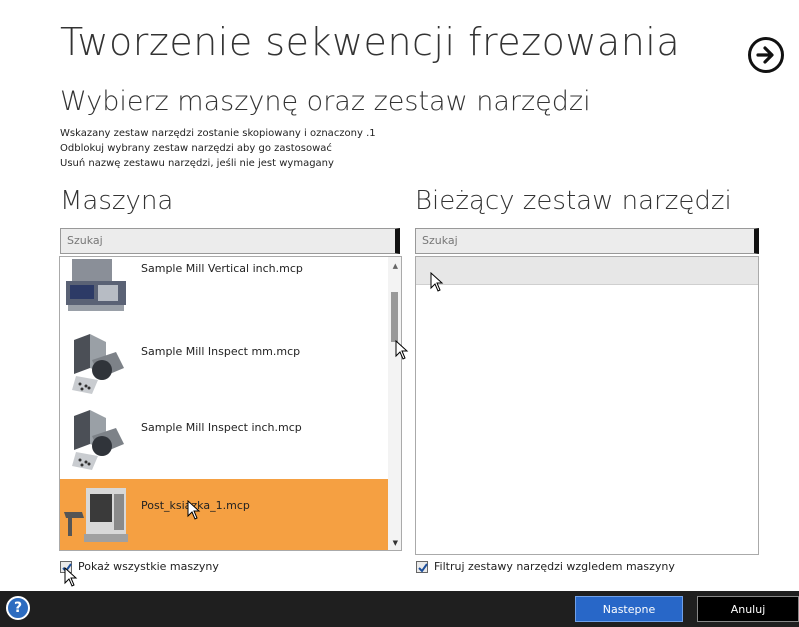  Describe the element at coordinates (117, 201) in the screenshot. I see `machine-heading: Maszyna` at that location.